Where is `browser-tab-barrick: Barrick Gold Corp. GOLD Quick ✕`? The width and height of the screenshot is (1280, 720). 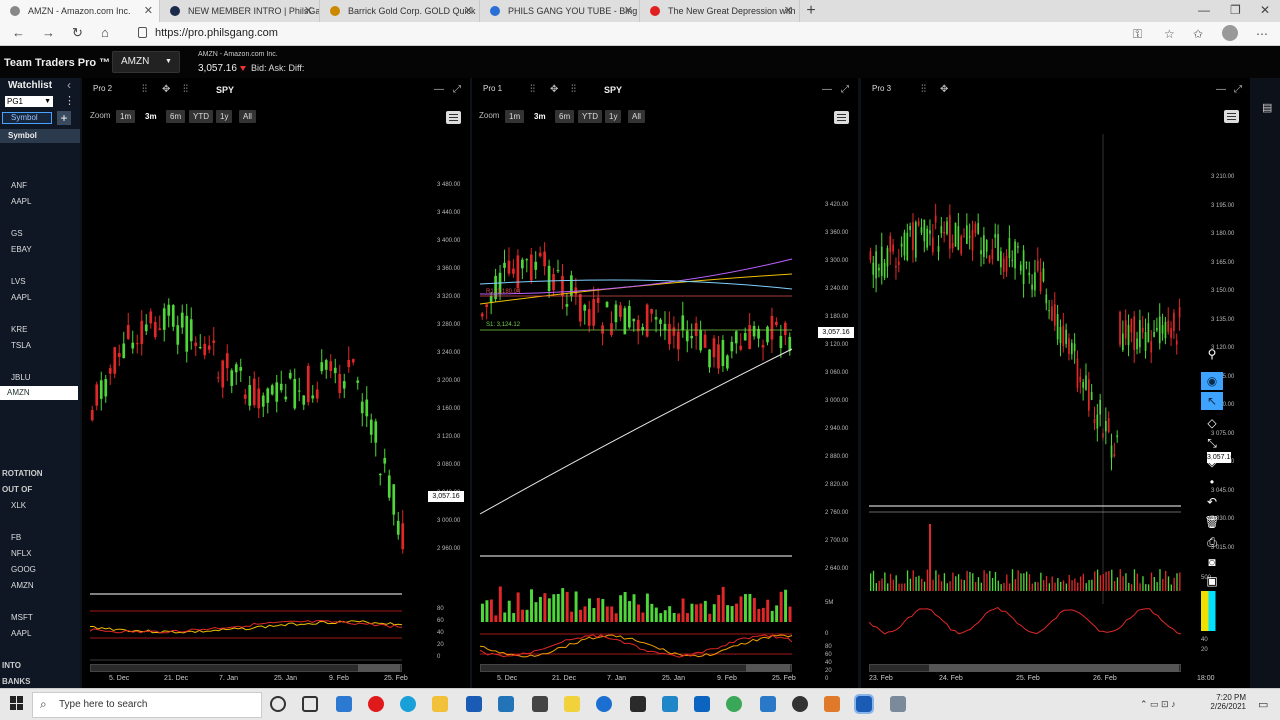
browser-tab-barrick: Barrick Gold Corp. GOLD Quick ✕ is located at coordinates (400, 11).